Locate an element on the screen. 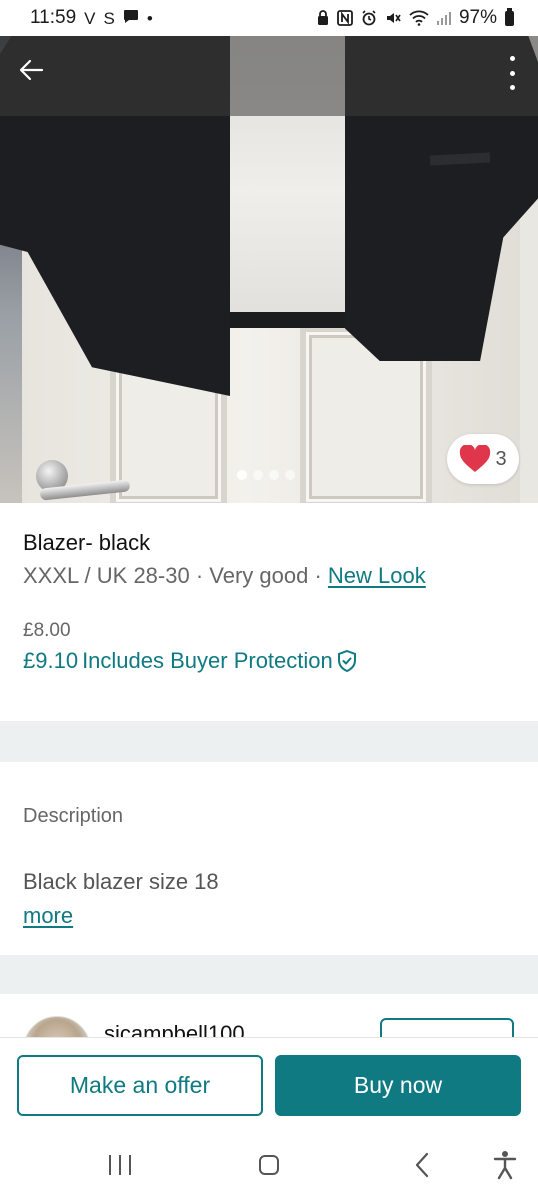  item-condition: Very good is located at coordinates (259, 575).